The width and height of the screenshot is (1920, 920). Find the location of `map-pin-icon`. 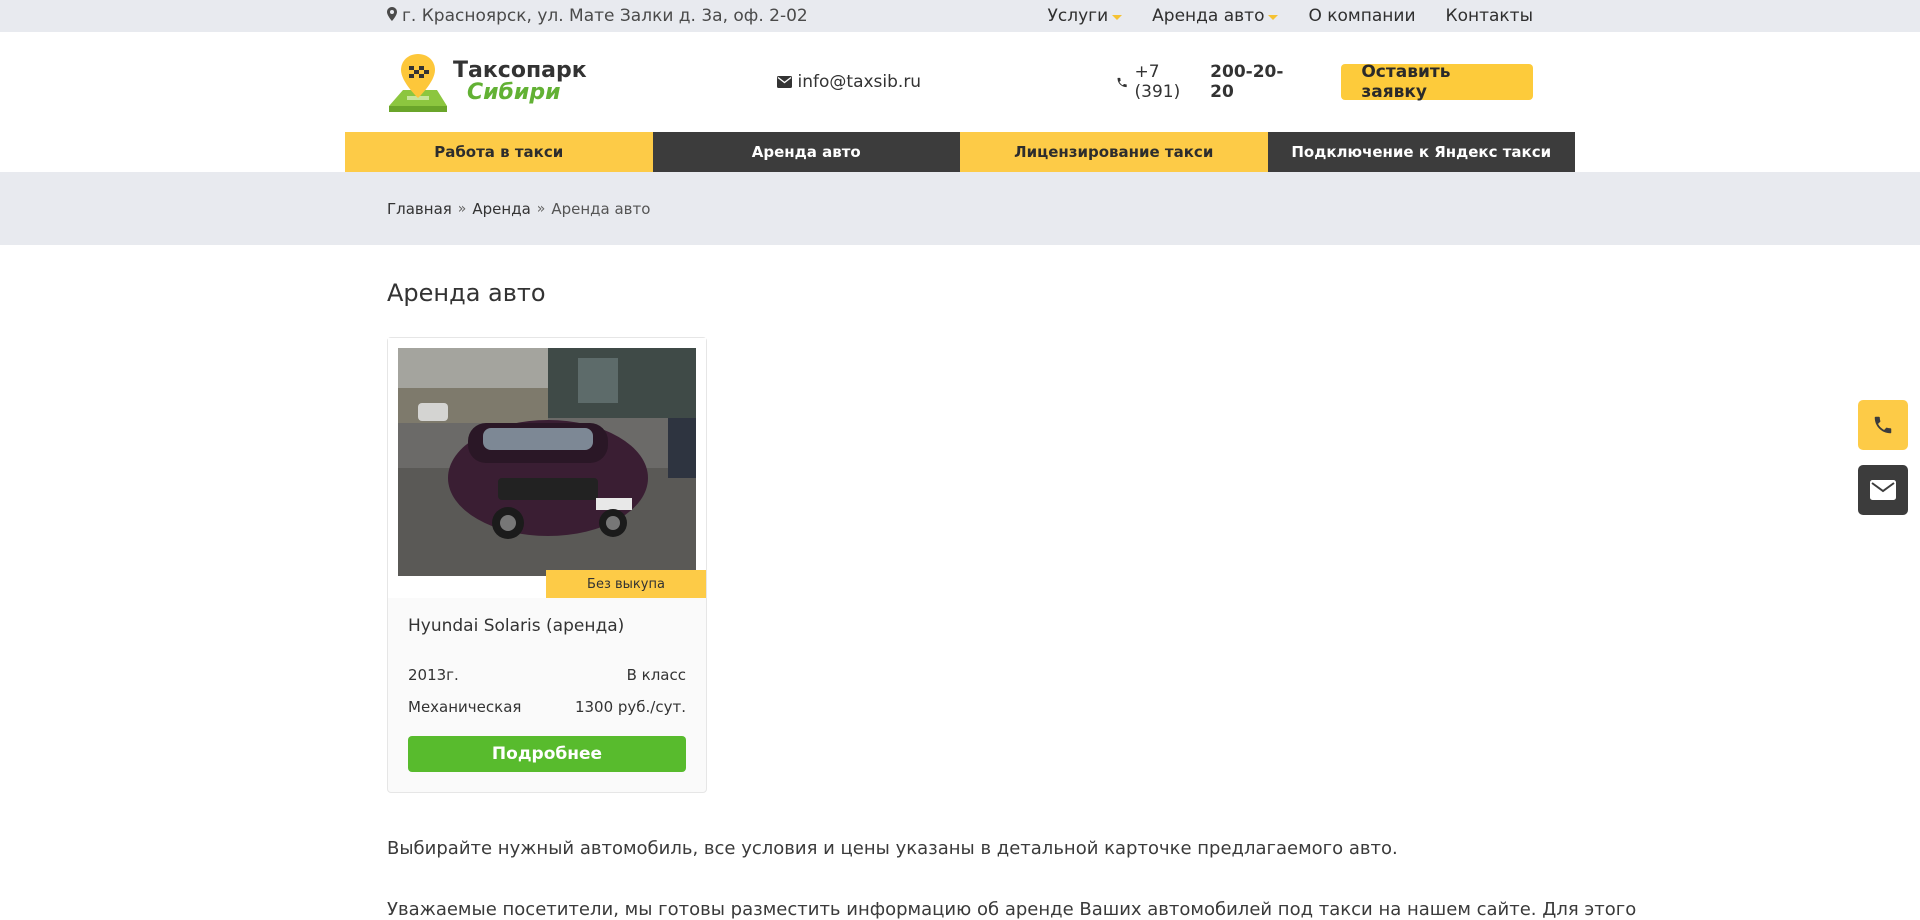

map-pin-icon is located at coordinates (392, 16).